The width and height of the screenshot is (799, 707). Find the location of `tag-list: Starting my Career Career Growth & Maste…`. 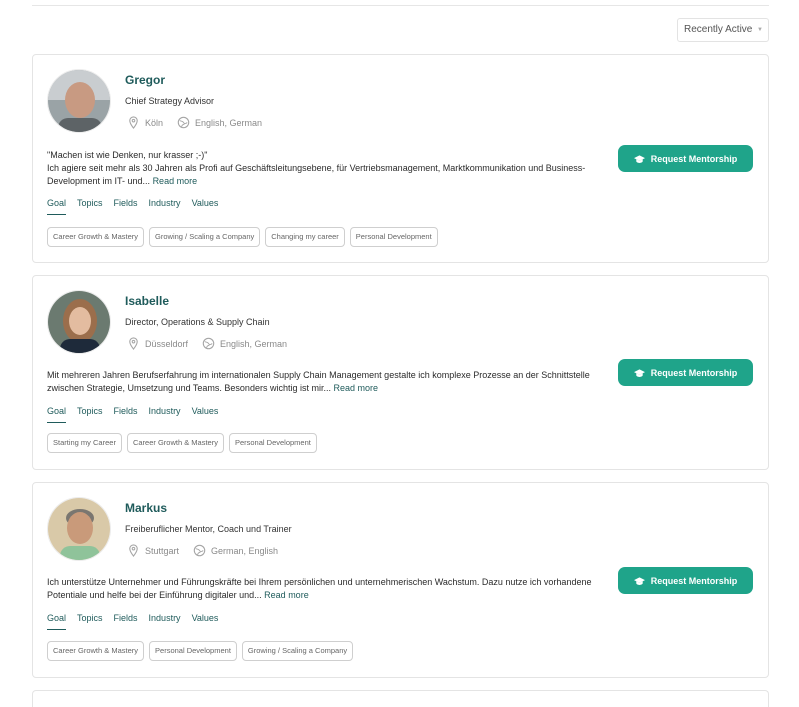

tag-list: Starting my Career Career Growth & Maste… is located at coordinates (184, 443).